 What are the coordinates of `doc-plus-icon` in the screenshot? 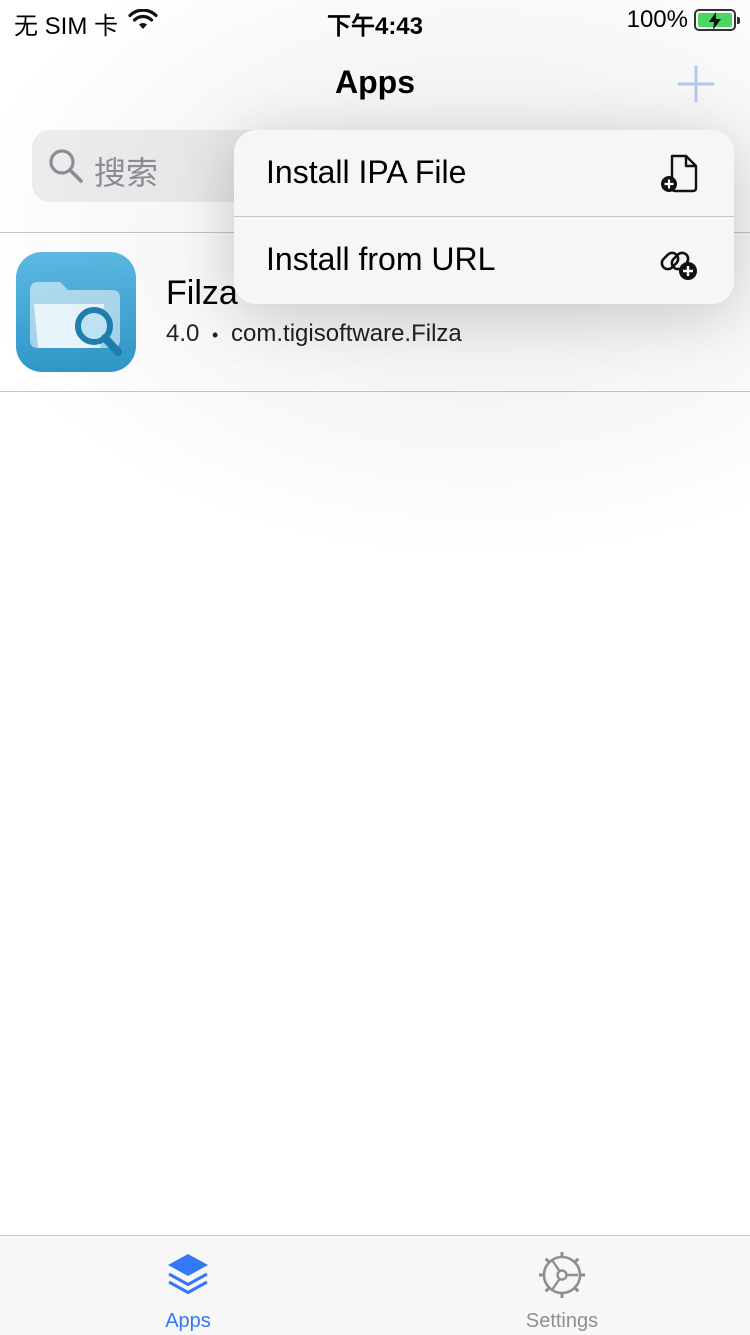 It's located at (679, 173).